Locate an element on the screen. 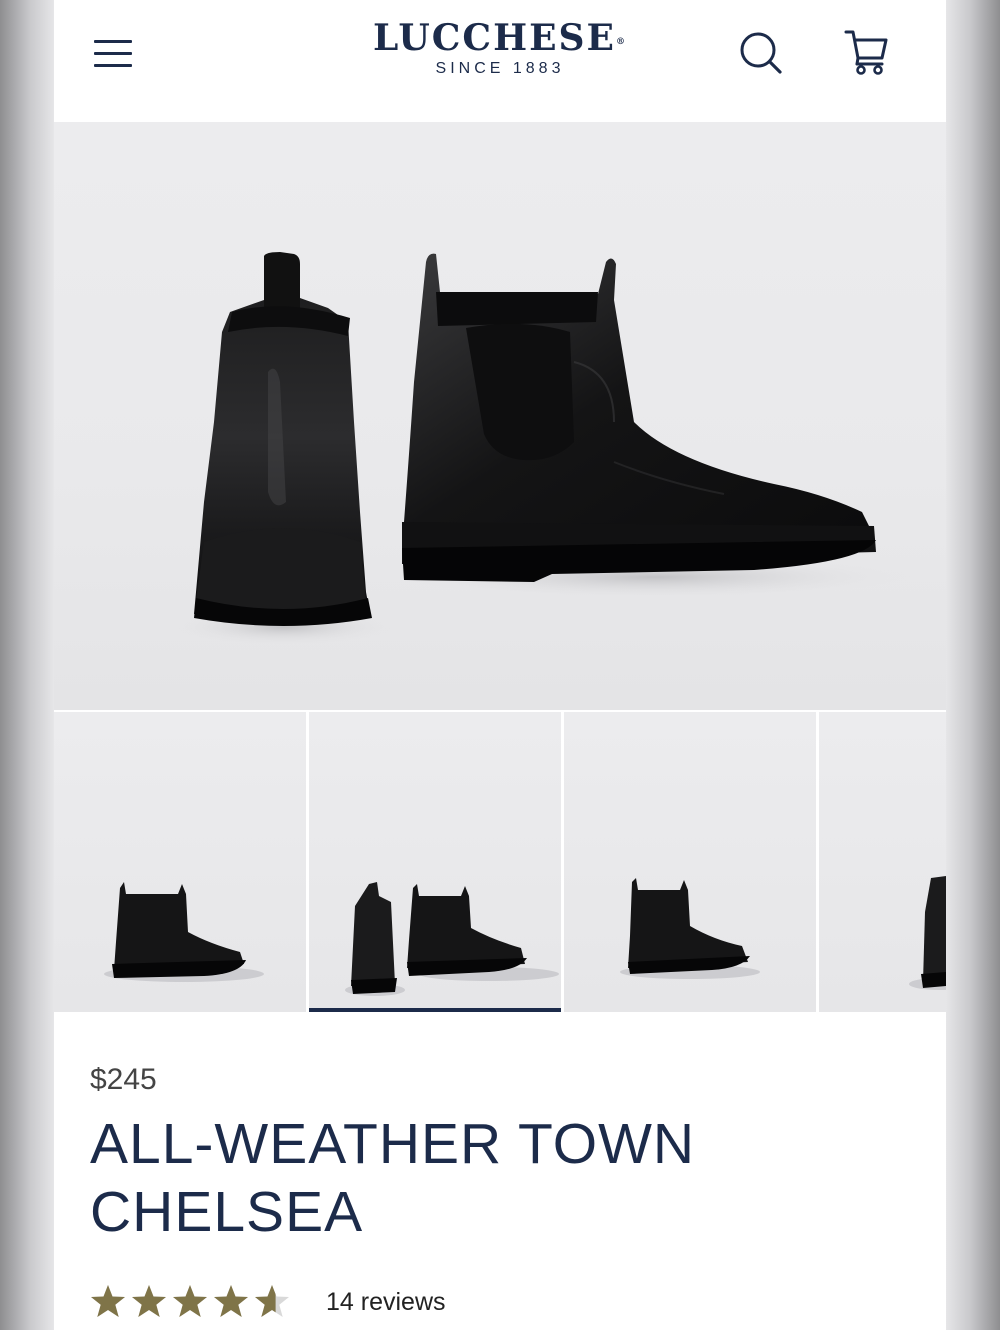 This screenshot has width=1000, height=1330. search-icon is located at coordinates (761, 53).